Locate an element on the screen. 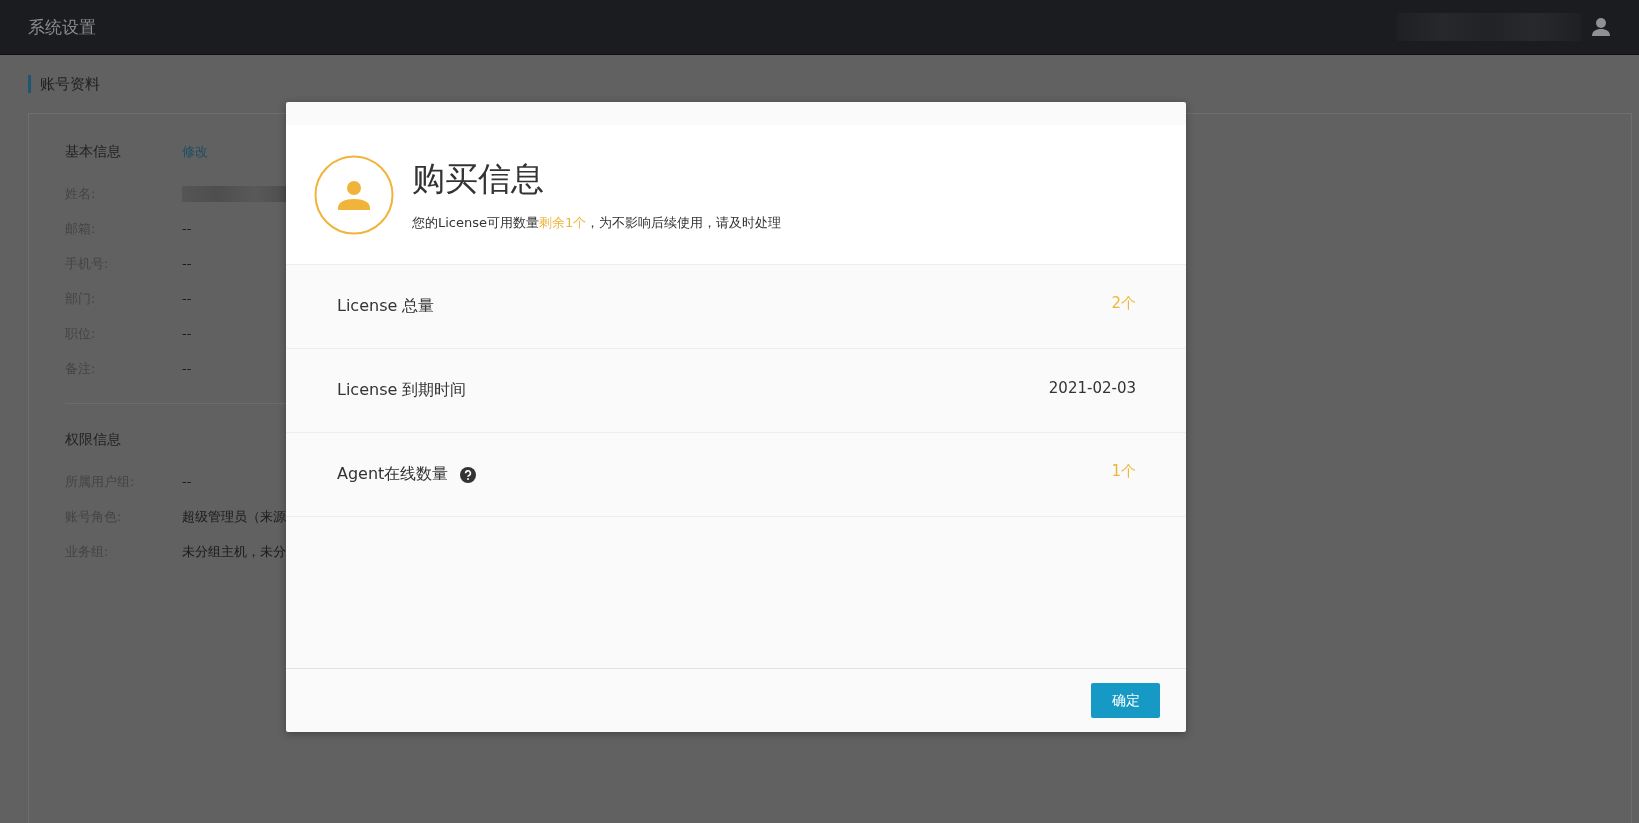 This screenshot has height=823, width=1639. page-title: 账号资料 is located at coordinates (64, 84).